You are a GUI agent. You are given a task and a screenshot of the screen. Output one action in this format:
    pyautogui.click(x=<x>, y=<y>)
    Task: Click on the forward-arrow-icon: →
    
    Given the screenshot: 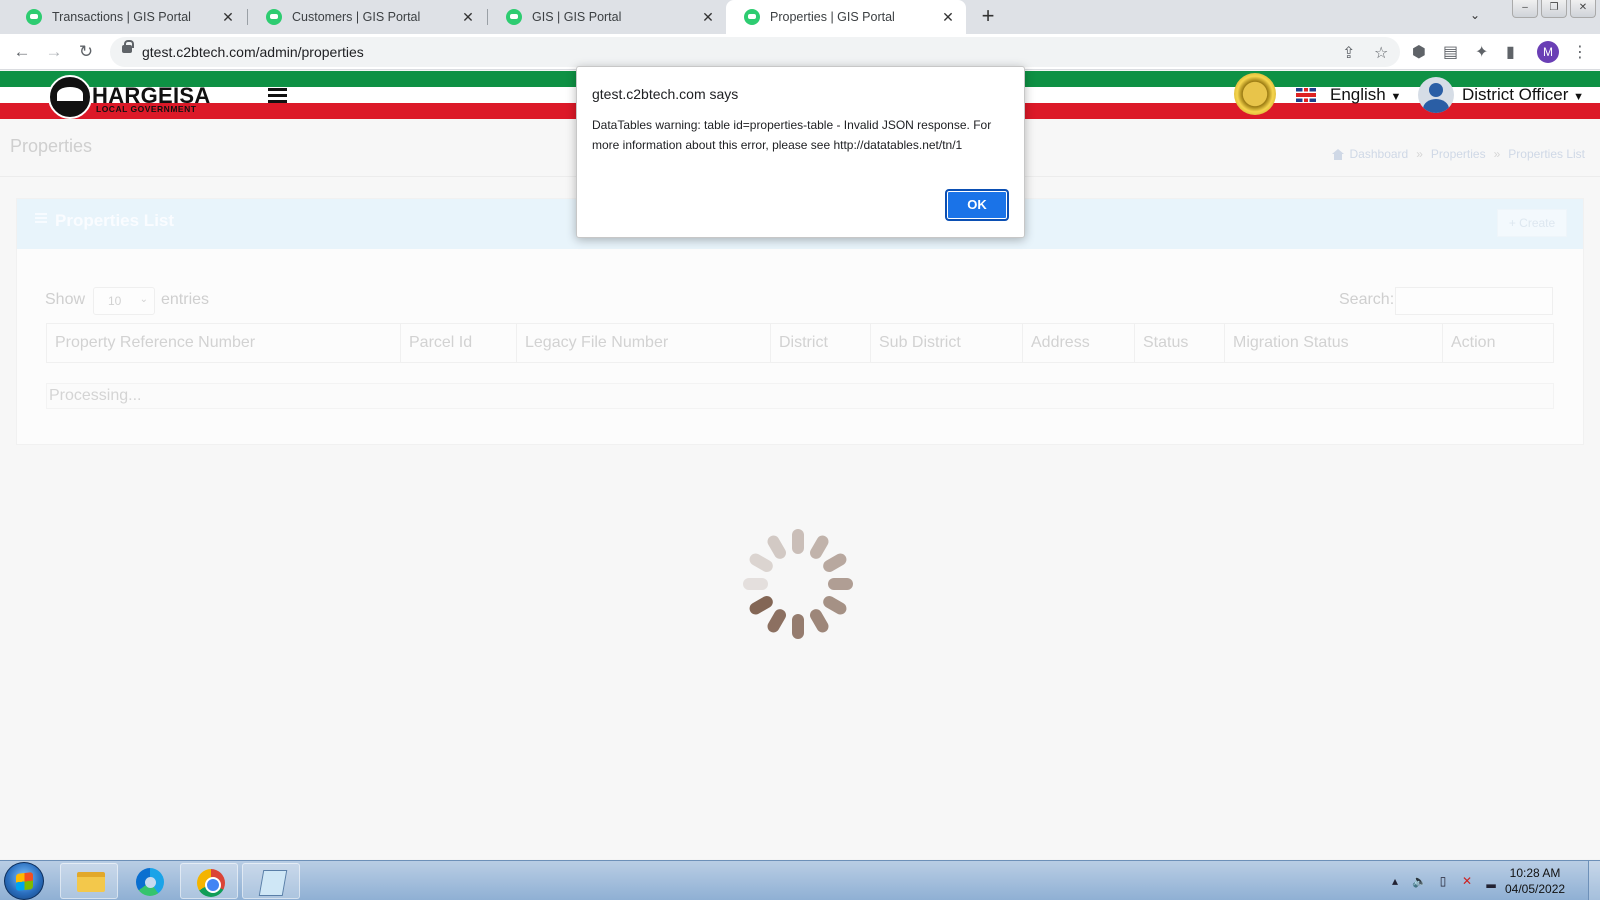 What is the action you would take?
    pyautogui.click(x=54, y=52)
    